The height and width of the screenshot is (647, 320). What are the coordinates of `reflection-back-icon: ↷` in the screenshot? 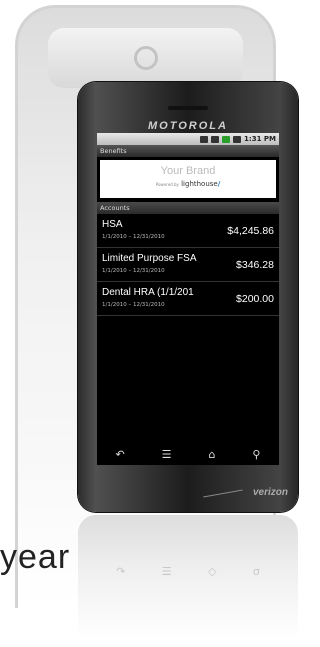 It's located at (121, 571).